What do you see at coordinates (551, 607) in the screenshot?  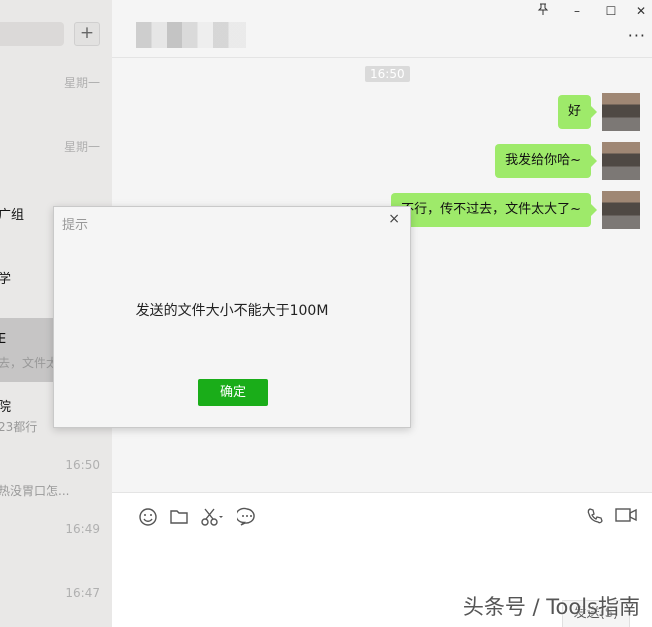 I see `watermark-text: 头条号 / Tools指南` at bounding box center [551, 607].